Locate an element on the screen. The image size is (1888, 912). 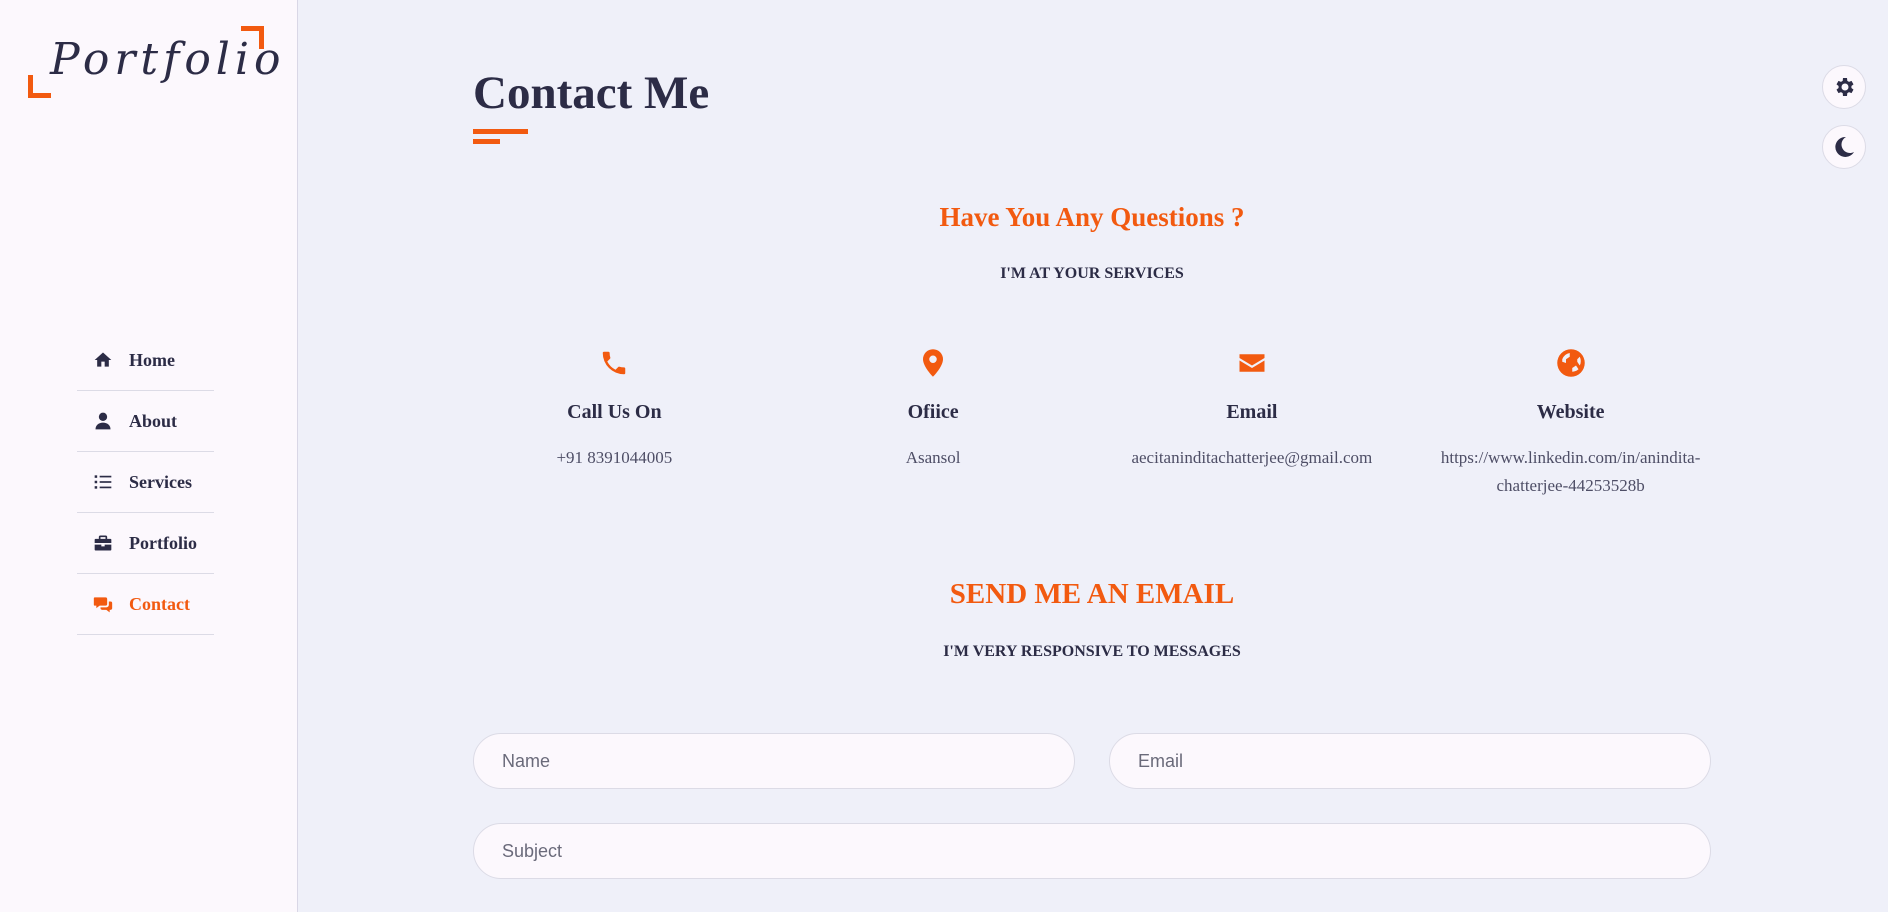
card-value: aecitaninditachatterjee@gmail.com is located at coordinates (1252, 458).